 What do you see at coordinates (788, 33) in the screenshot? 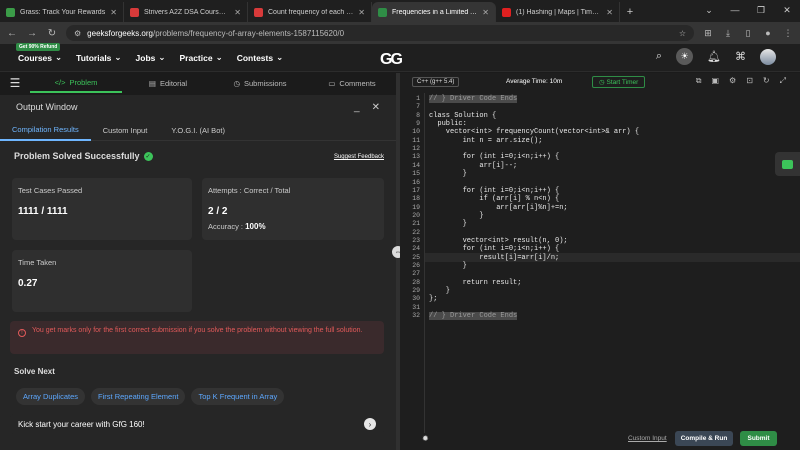
I see `browser-menu-icon: ⋮` at bounding box center [788, 33].